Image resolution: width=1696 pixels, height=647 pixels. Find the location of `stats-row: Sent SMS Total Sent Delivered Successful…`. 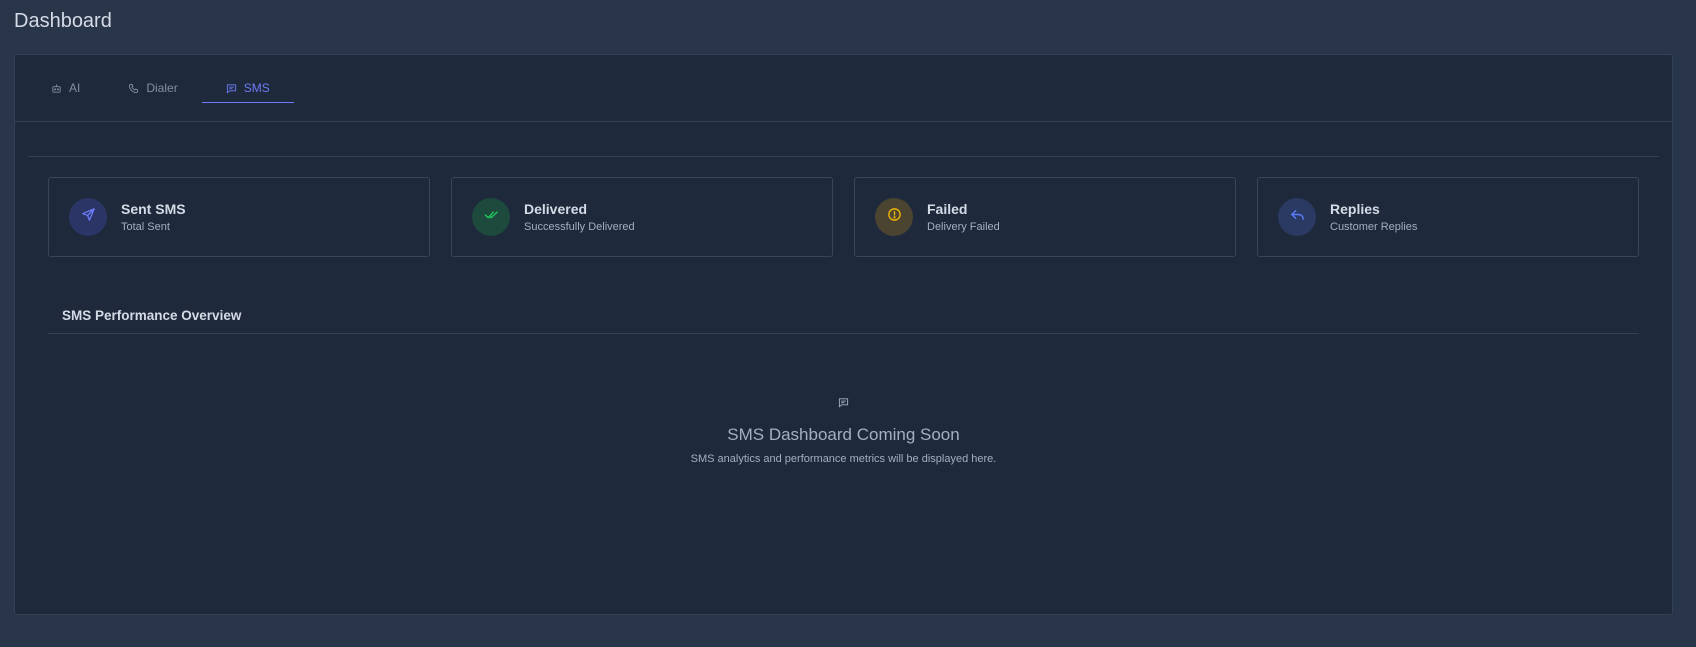

stats-row: Sent SMS Total Sent Delivered Successful… is located at coordinates (843, 217).